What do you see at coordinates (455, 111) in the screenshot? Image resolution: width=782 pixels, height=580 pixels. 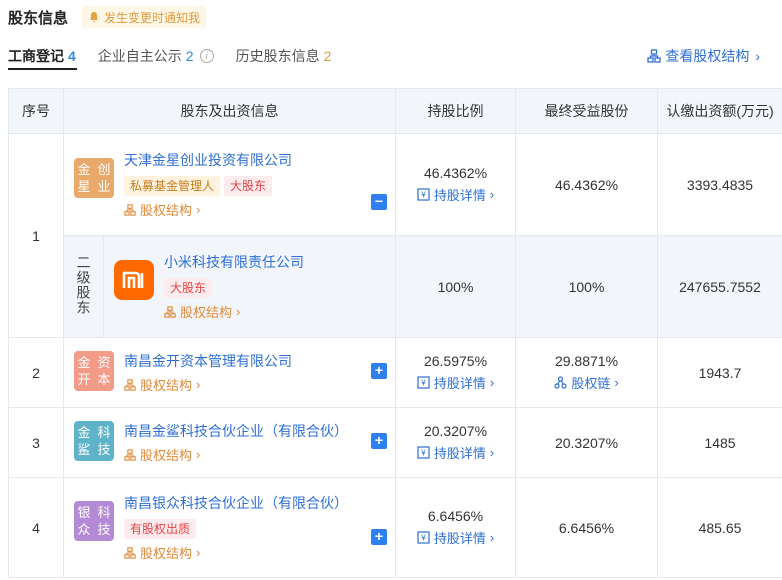 I see `col-ratio: 持股比例` at bounding box center [455, 111].